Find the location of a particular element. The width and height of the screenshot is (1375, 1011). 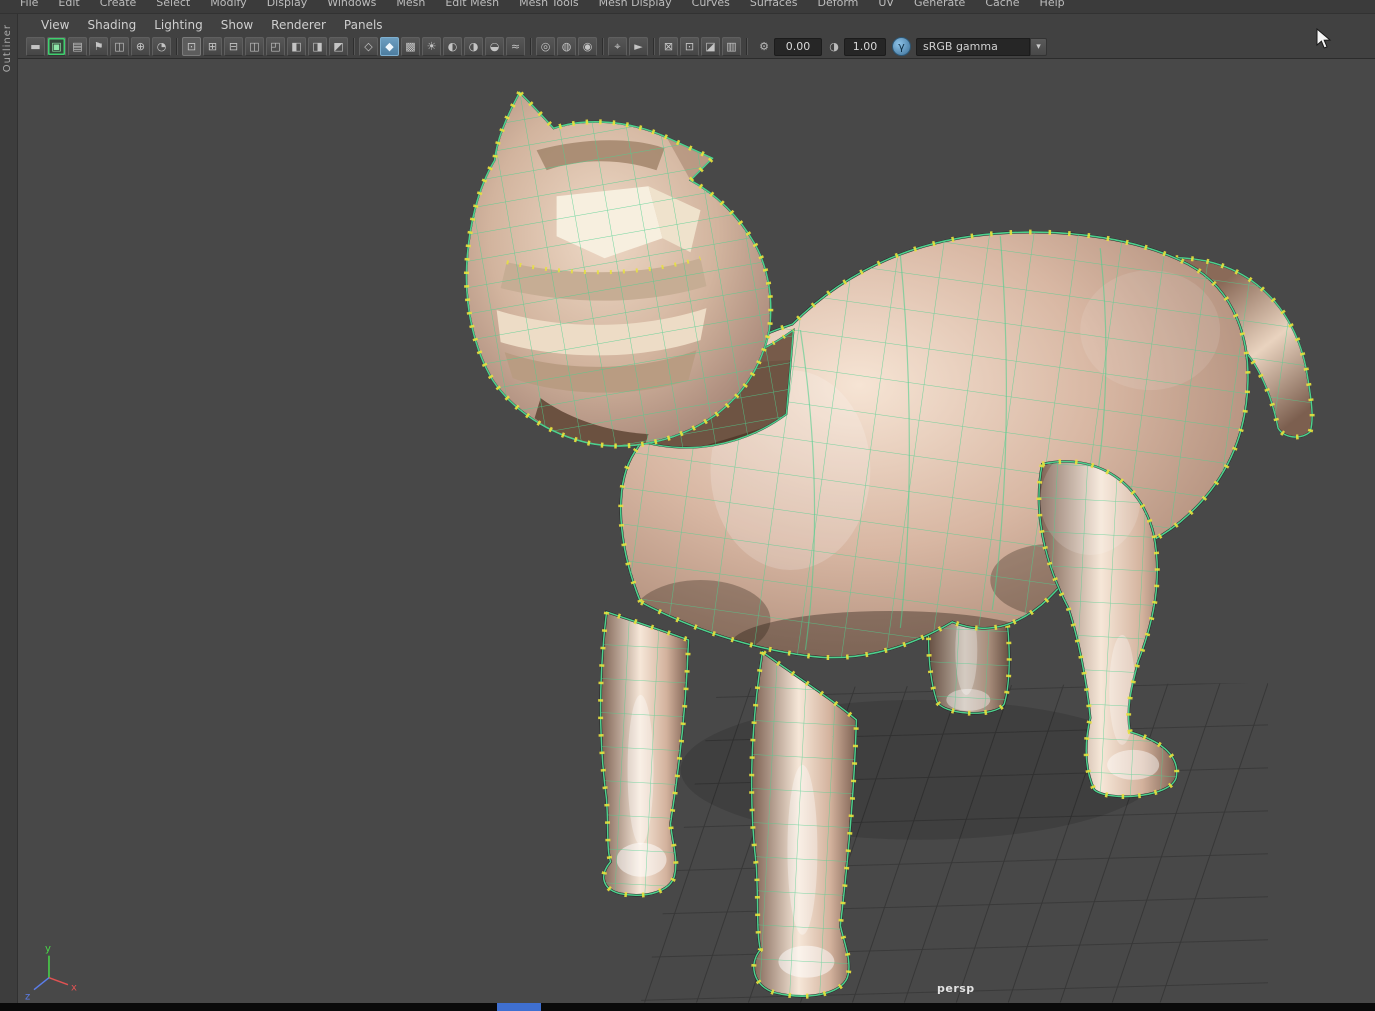

panel-menu-item: Show is located at coordinates (237, 25).